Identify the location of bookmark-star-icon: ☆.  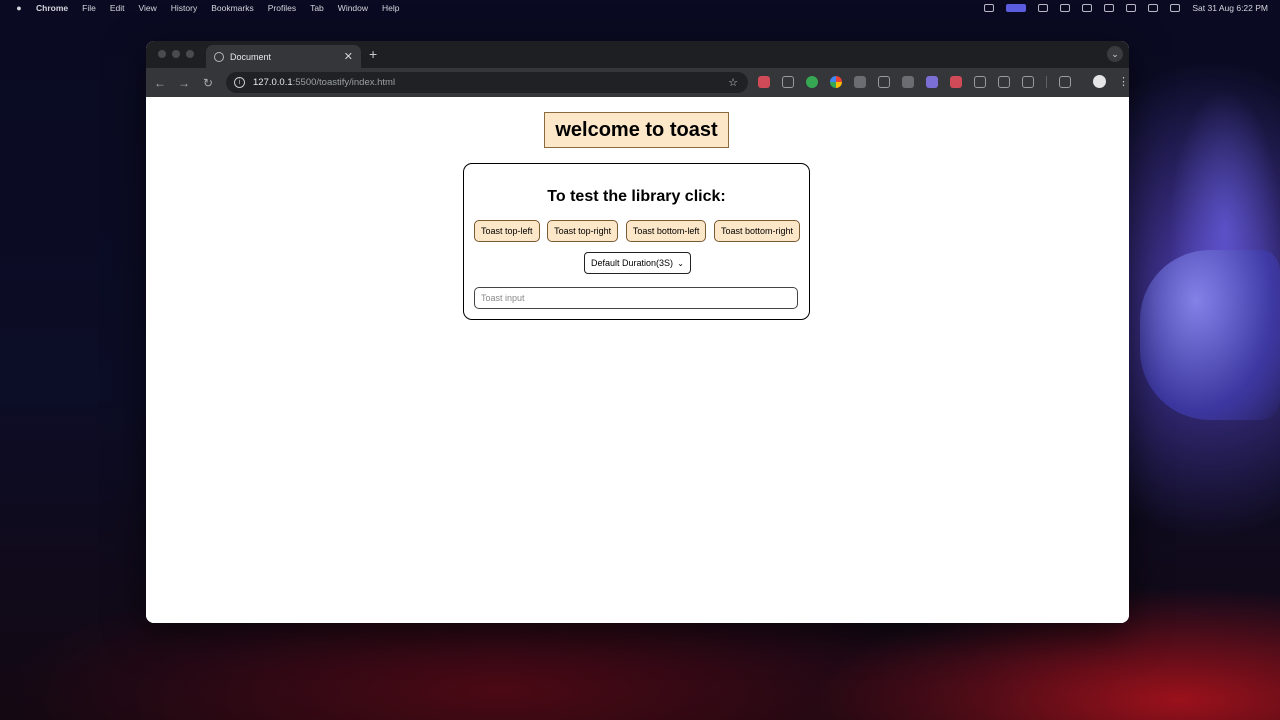
(733, 82).